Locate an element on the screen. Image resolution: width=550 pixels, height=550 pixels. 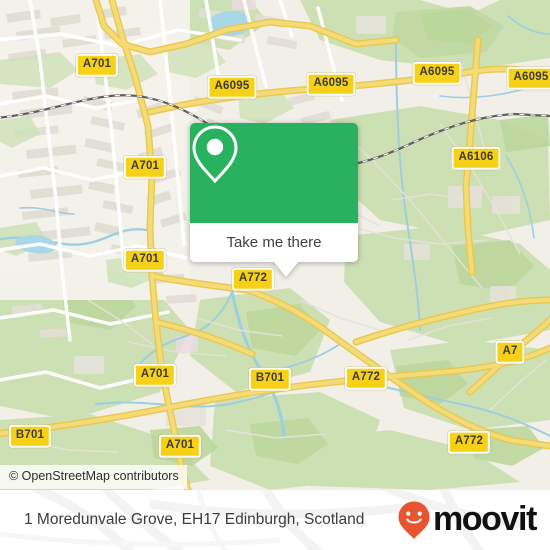
popup-pointer is located at coordinates (286, 269).